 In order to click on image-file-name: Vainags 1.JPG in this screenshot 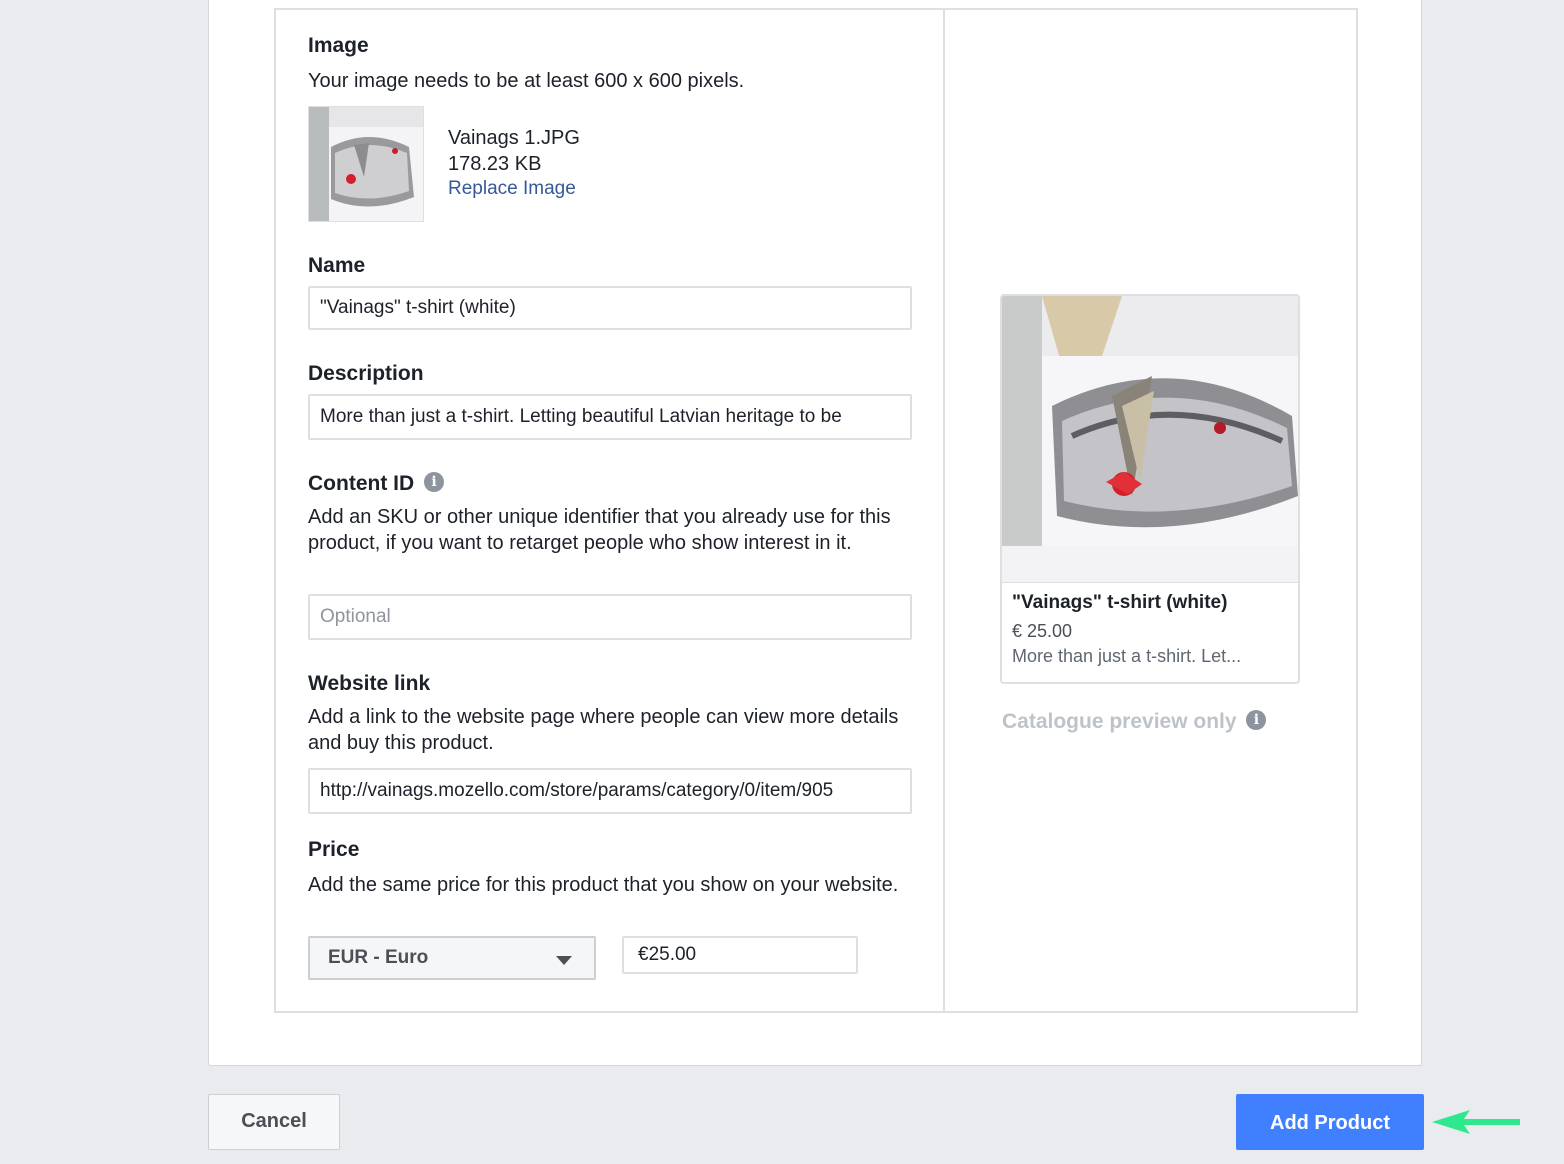, I will do `click(514, 138)`.